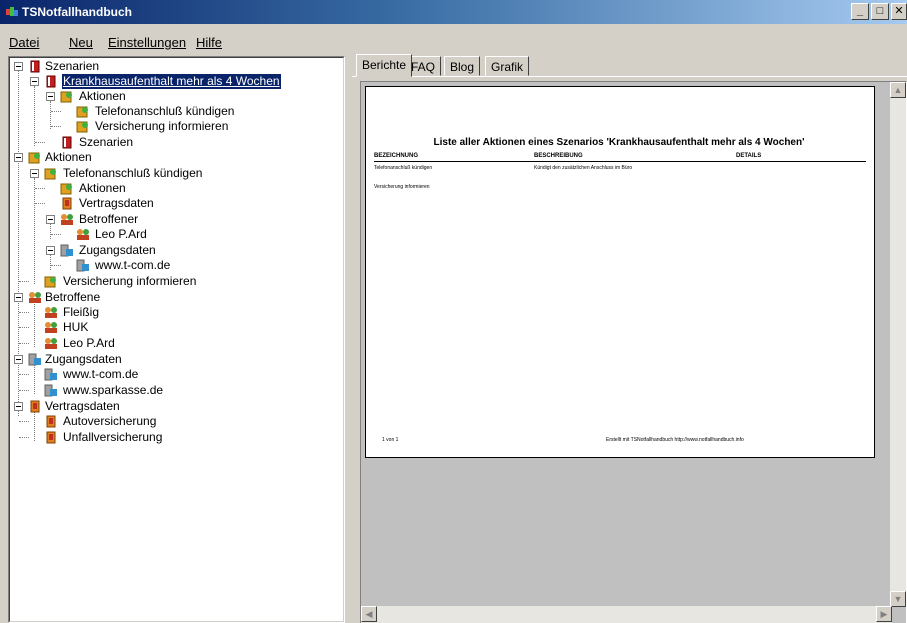 This screenshot has width=907, height=623. Describe the element at coordinates (81, 42) in the screenshot. I see `menu-neu: Neu` at that location.